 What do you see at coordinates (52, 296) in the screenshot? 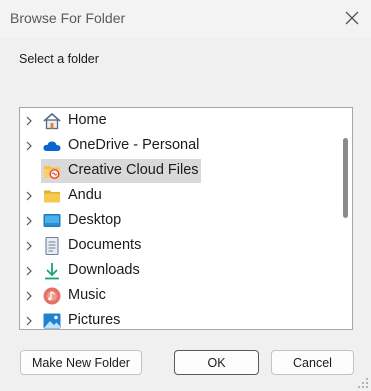
I see `music-icon` at bounding box center [52, 296].